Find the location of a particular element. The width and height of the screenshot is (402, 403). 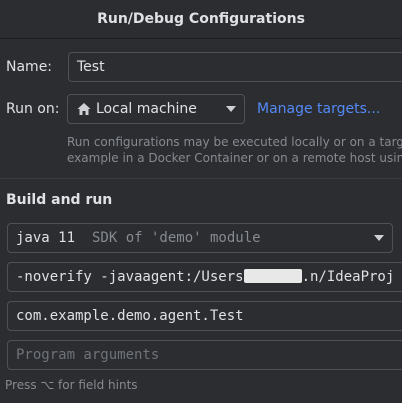

run-on-label: Run on: is located at coordinates (33, 109).